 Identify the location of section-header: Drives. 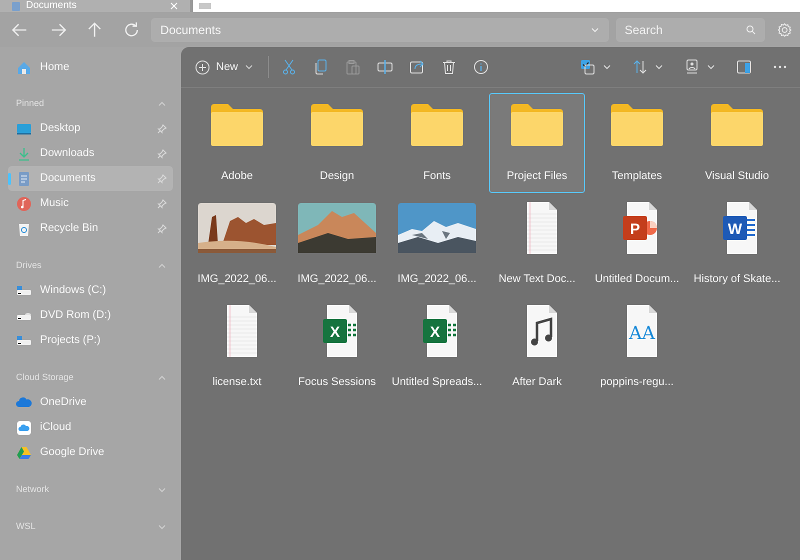
(90, 266).